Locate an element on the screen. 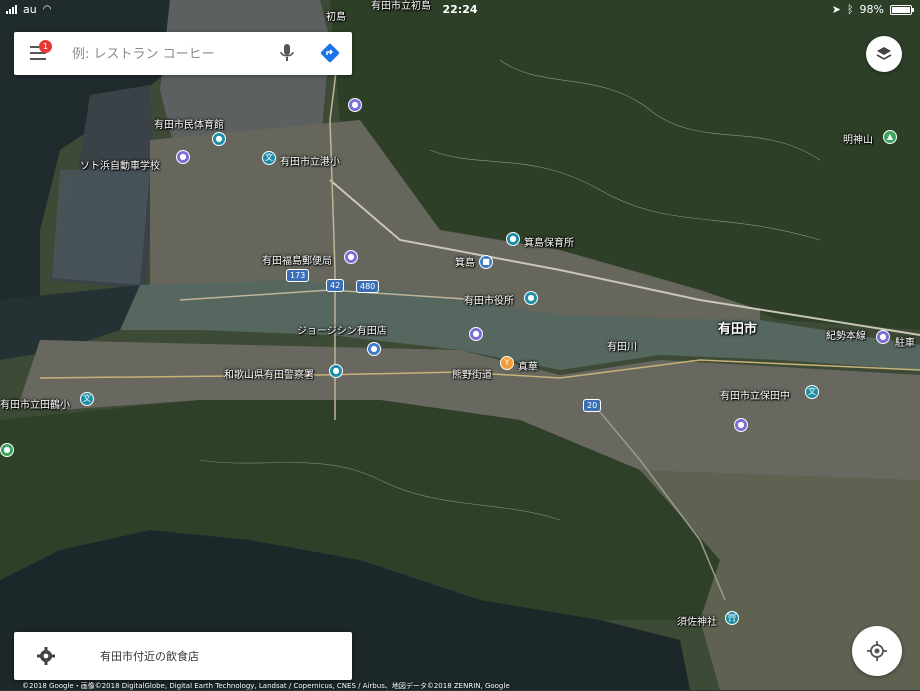 The image size is (920, 691). train-icon: ■ is located at coordinates (486, 262).